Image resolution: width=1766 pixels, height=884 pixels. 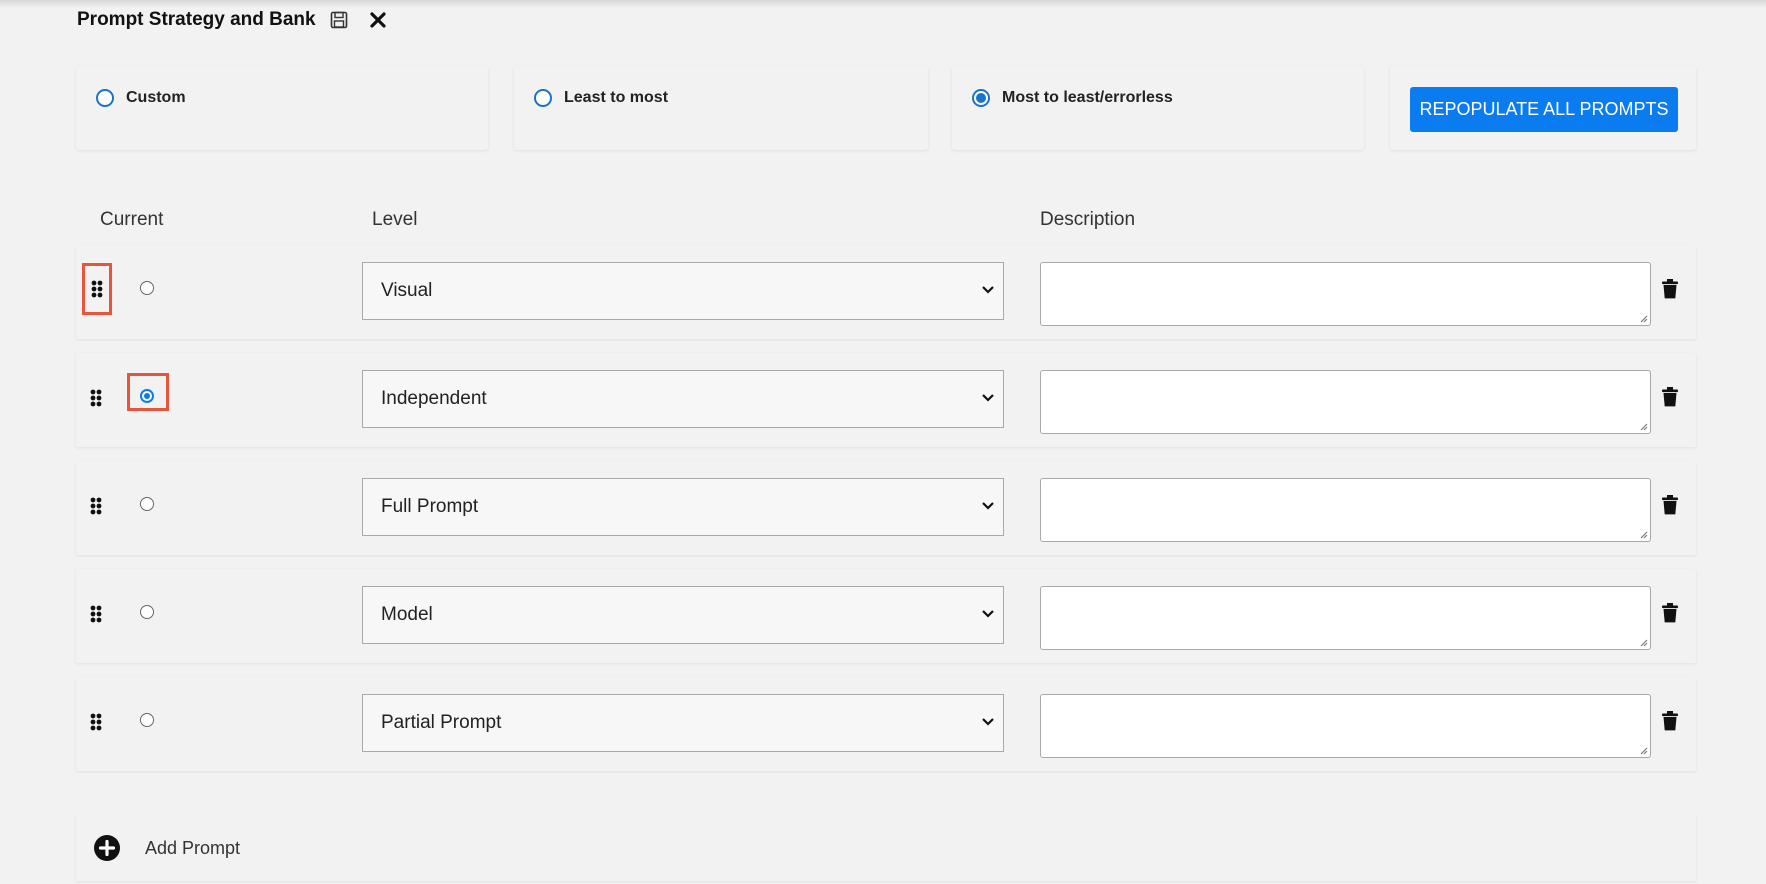 I want to click on strategy-card-most-to-least: Most to least/errorless, so click(x=1158, y=108).